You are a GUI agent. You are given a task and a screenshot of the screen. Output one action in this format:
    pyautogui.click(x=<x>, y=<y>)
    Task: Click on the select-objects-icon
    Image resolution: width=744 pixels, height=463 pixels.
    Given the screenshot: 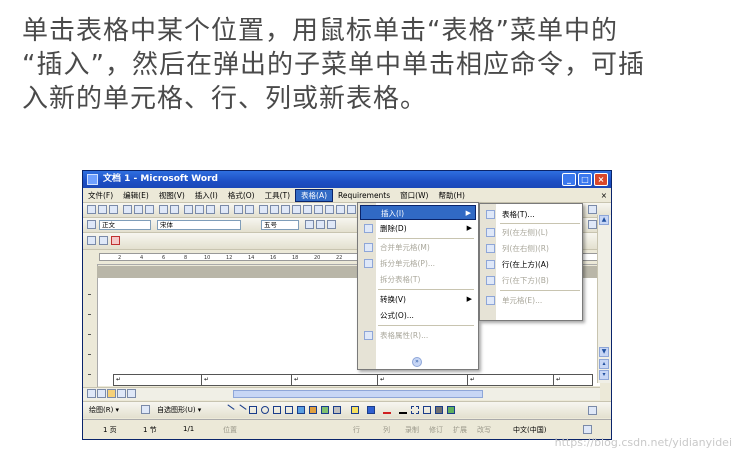 What is the action you would take?
    pyautogui.click(x=145, y=409)
    